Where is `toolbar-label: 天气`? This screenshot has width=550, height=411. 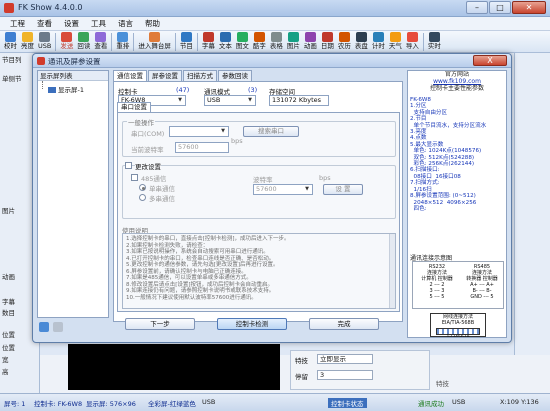 toolbar-label: 天气 is located at coordinates (395, 46).